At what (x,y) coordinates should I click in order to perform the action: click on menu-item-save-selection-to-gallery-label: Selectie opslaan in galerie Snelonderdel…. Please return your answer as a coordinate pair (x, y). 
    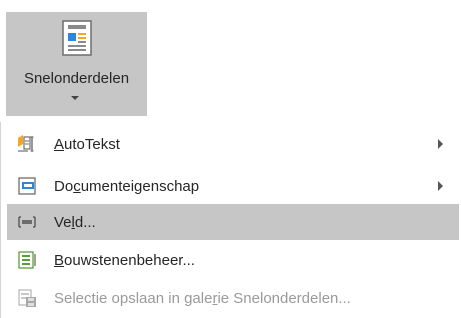
    Looking at the image, I should click on (202, 298).